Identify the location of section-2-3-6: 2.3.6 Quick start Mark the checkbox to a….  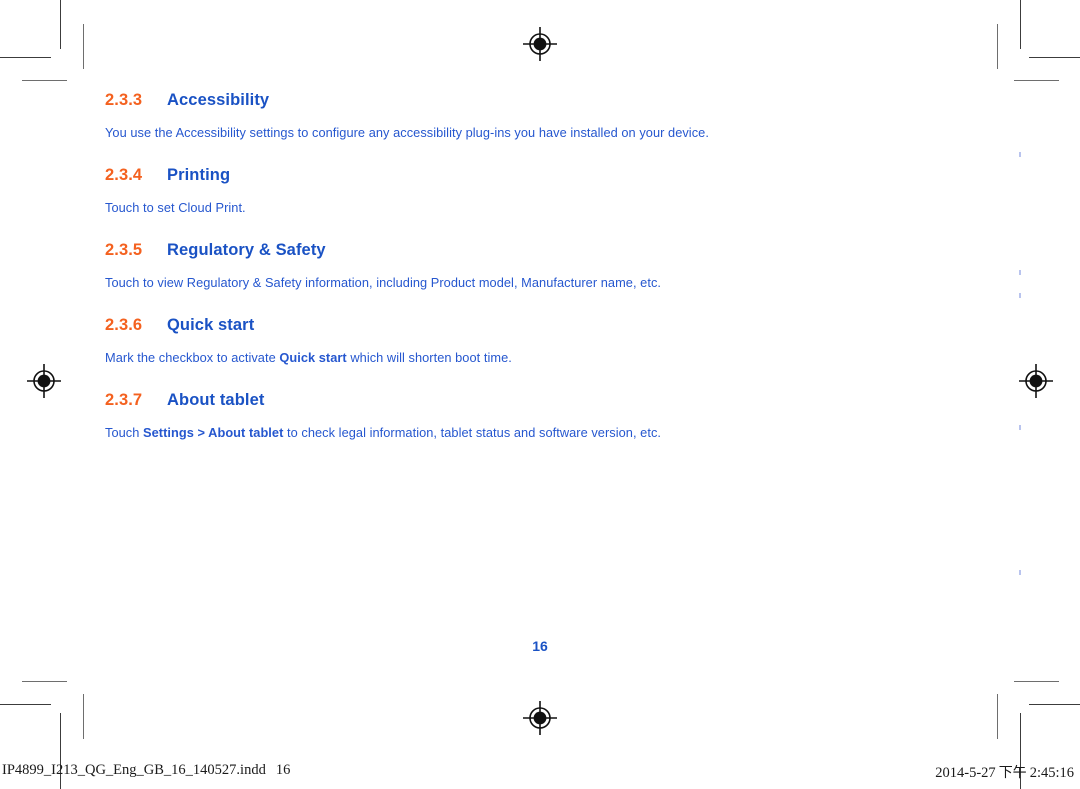
(525, 341).